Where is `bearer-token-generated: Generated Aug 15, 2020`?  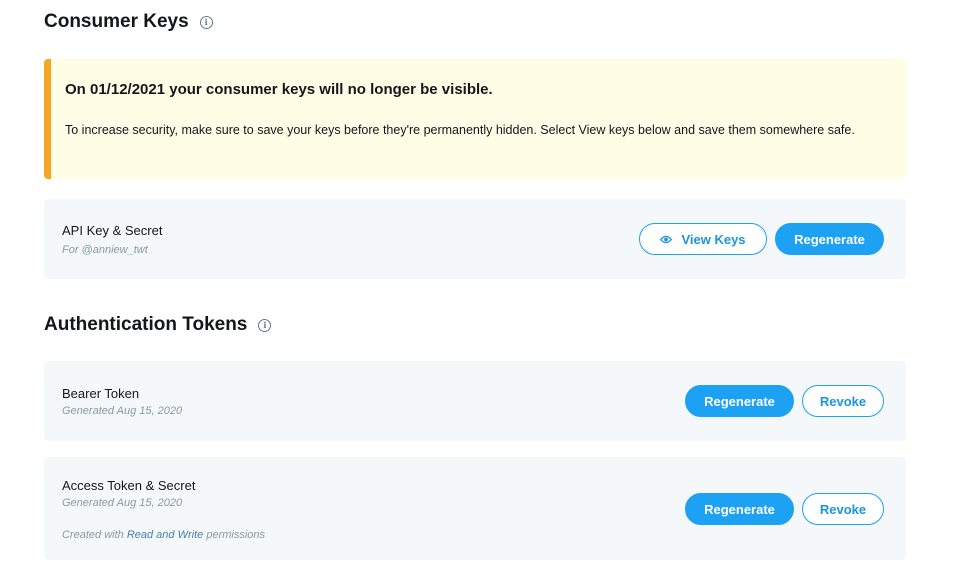 bearer-token-generated: Generated Aug 15, 2020 is located at coordinates (122, 411).